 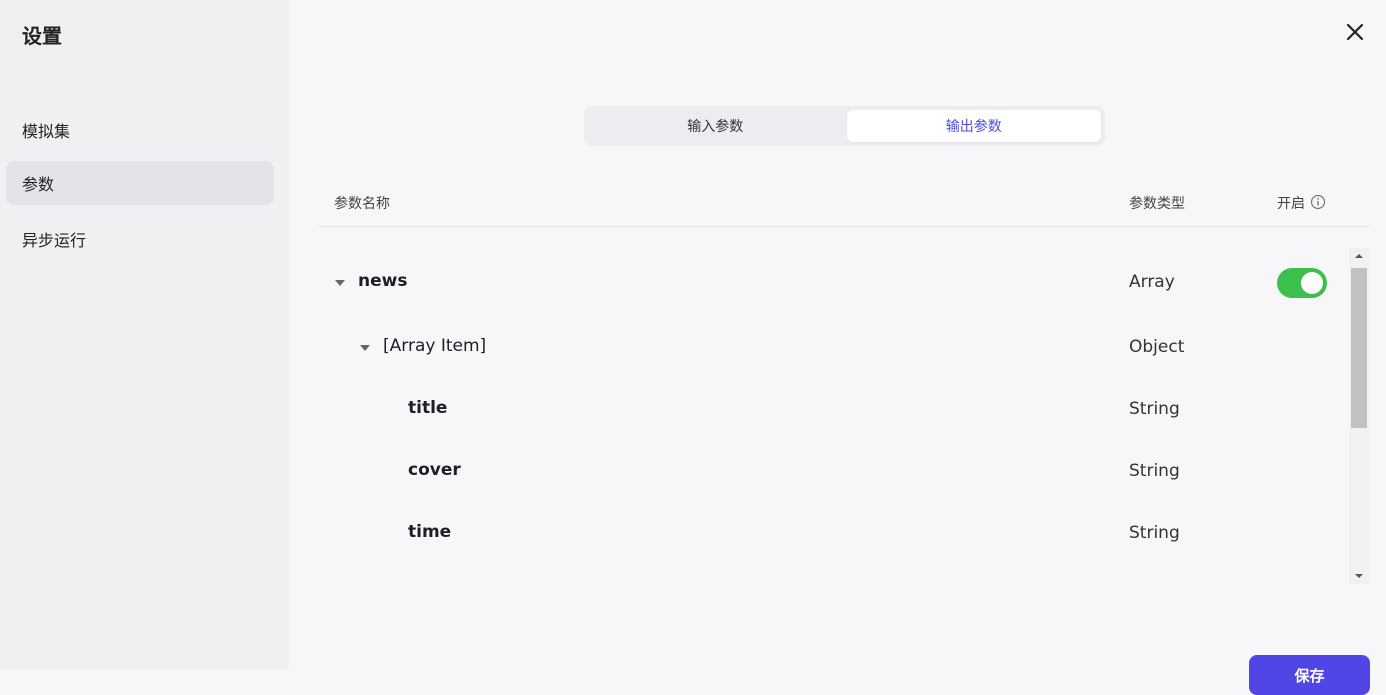 I want to click on sidebar-item-parameters: 参数, so click(x=140, y=183).